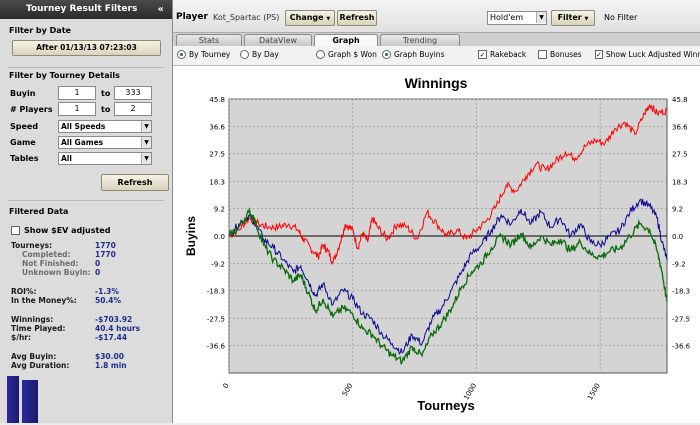 The image size is (700, 425). Describe the element at coordinates (67, 230) in the screenshot. I see `show-ev-label: Show $EV adjusted` at that location.